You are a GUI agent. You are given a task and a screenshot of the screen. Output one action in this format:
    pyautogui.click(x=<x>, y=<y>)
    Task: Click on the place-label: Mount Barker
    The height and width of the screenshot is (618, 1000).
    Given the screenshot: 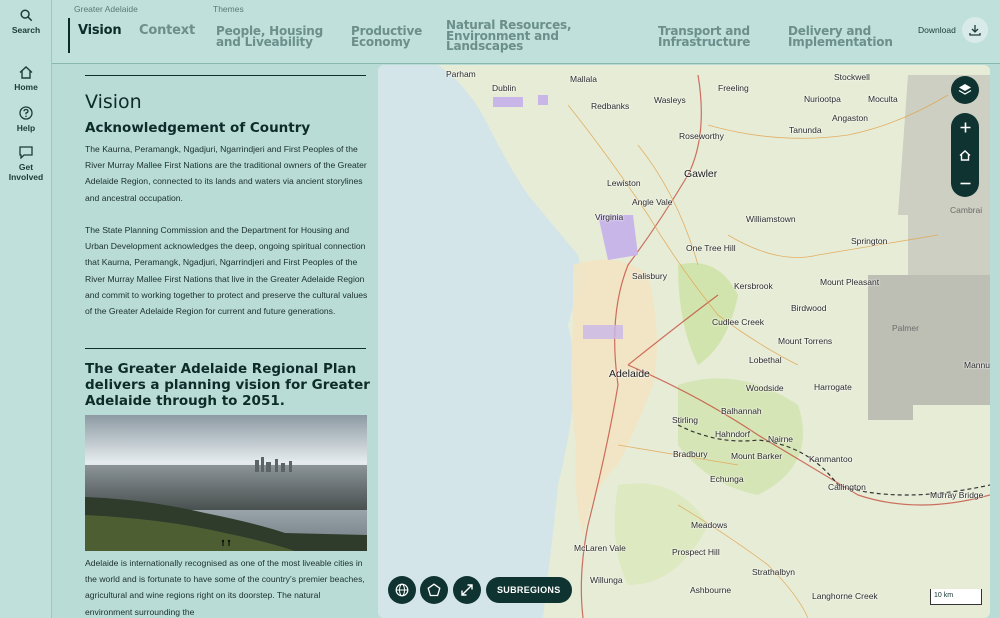 What is the action you would take?
    pyautogui.click(x=757, y=456)
    